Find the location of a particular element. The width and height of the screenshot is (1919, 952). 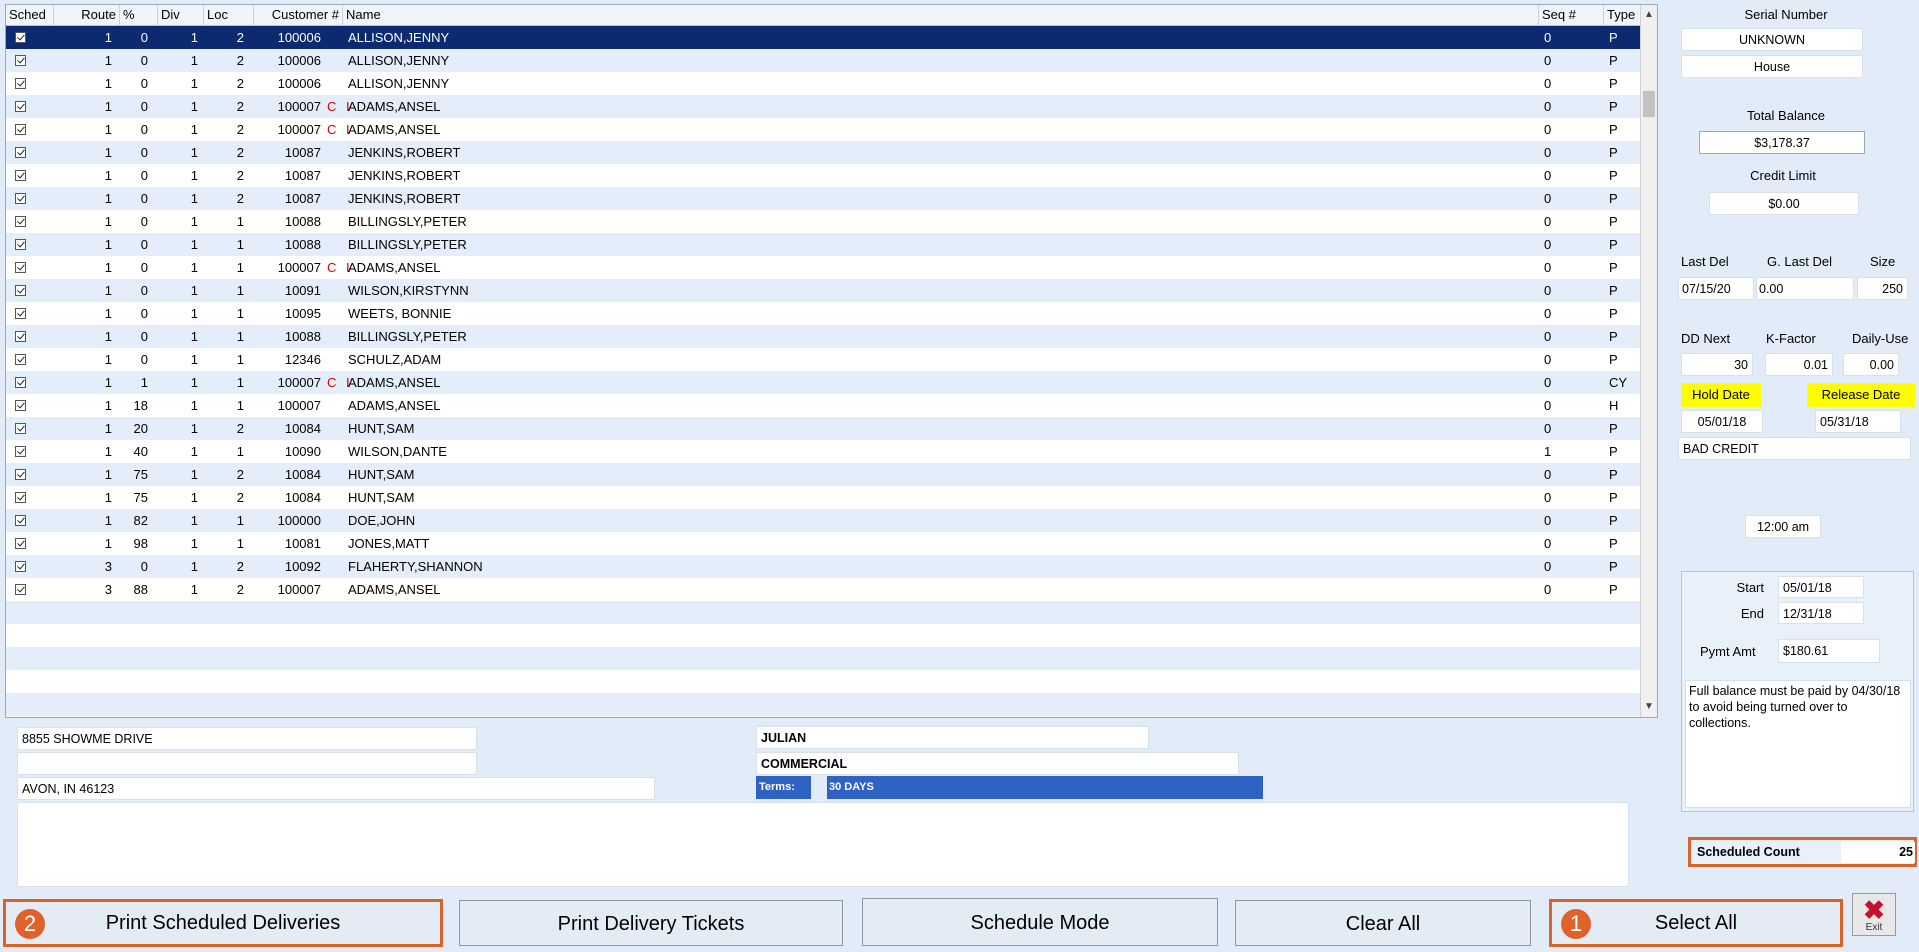

seq-cell: 0 is located at coordinates (1548, 198).